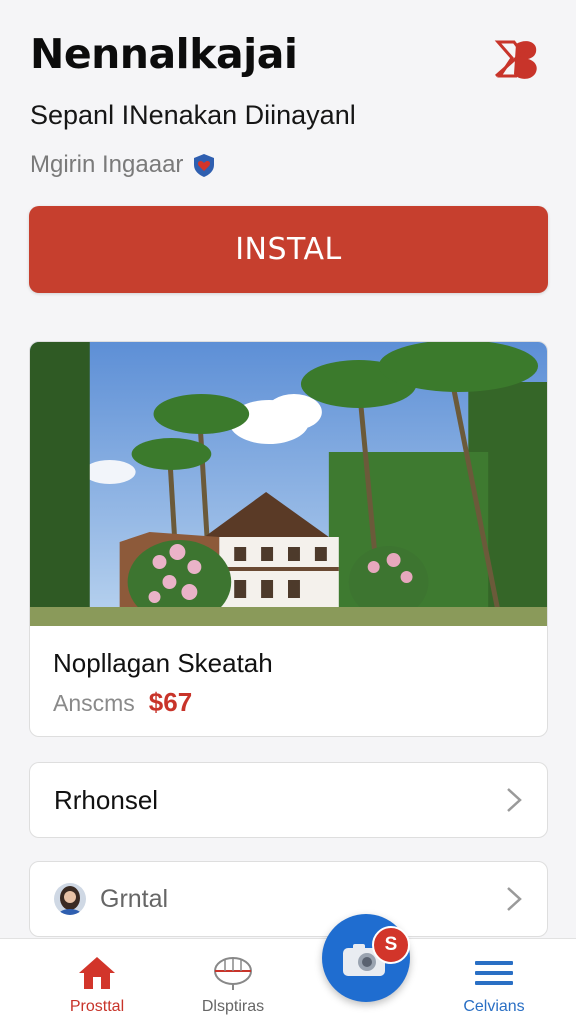  Describe the element at coordinates (391, 945) in the screenshot. I see `notification-badge: S` at that location.